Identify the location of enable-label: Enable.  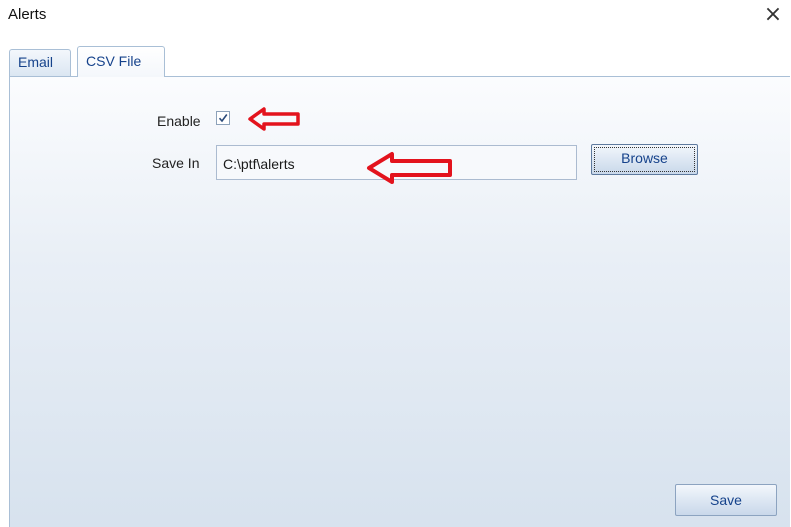
(179, 121).